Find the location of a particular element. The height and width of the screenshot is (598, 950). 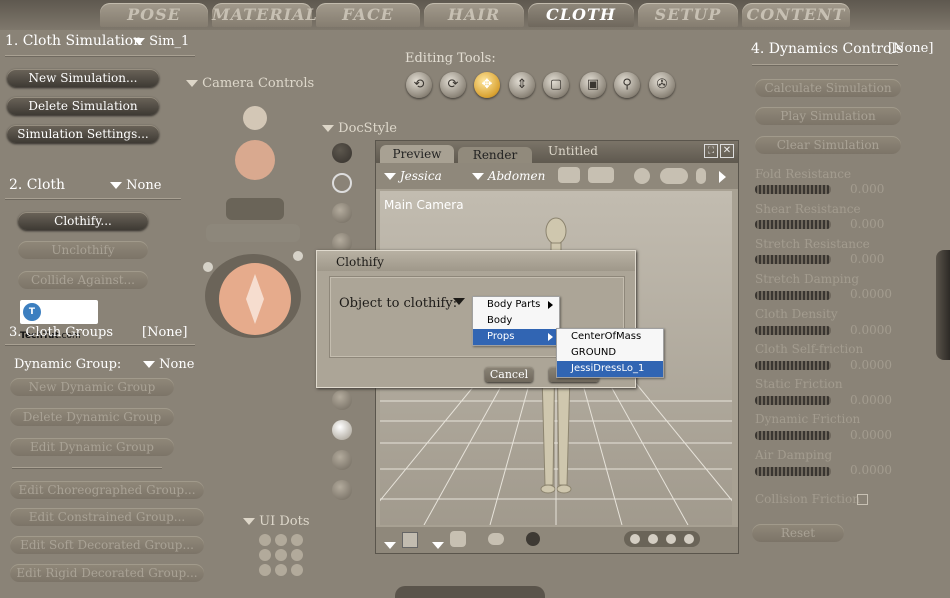

play-simulation-button: Play Simulation is located at coordinates (828, 116).